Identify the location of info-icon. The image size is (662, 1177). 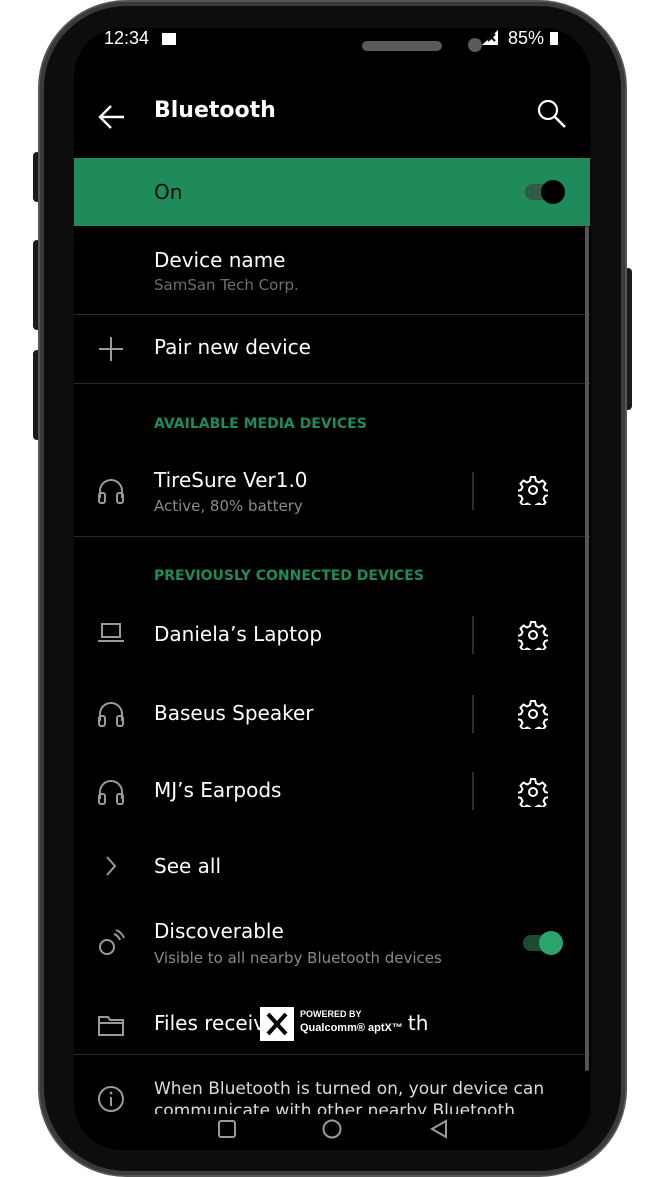
(111, 1099).